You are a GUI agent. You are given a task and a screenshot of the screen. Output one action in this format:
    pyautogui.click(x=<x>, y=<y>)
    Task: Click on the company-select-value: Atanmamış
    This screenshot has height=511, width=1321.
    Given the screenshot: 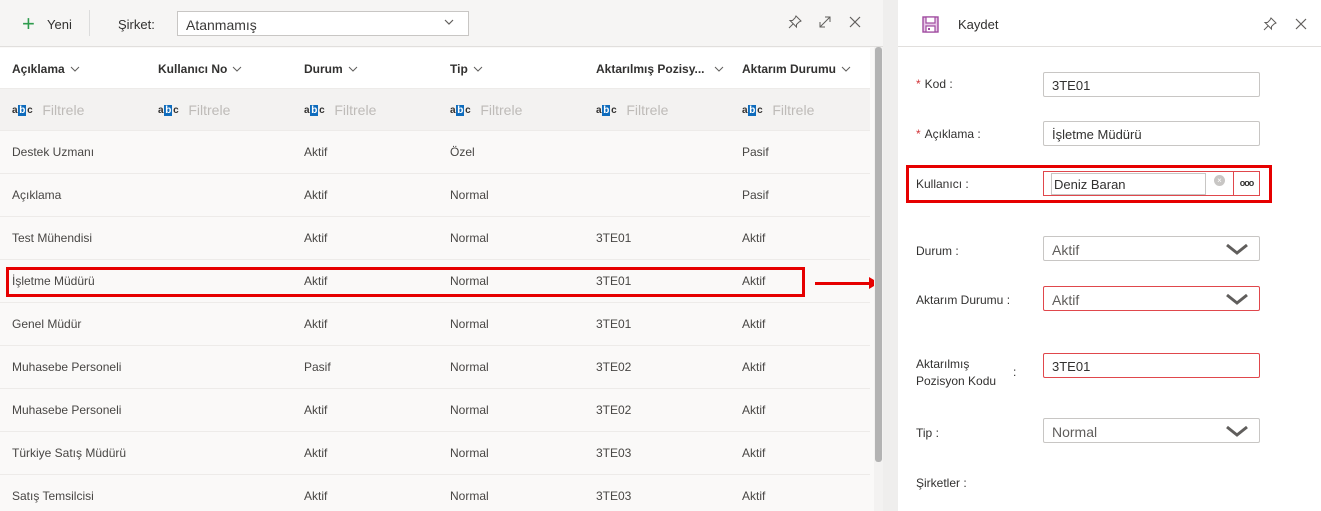 What is the action you would take?
    pyautogui.click(x=221, y=25)
    